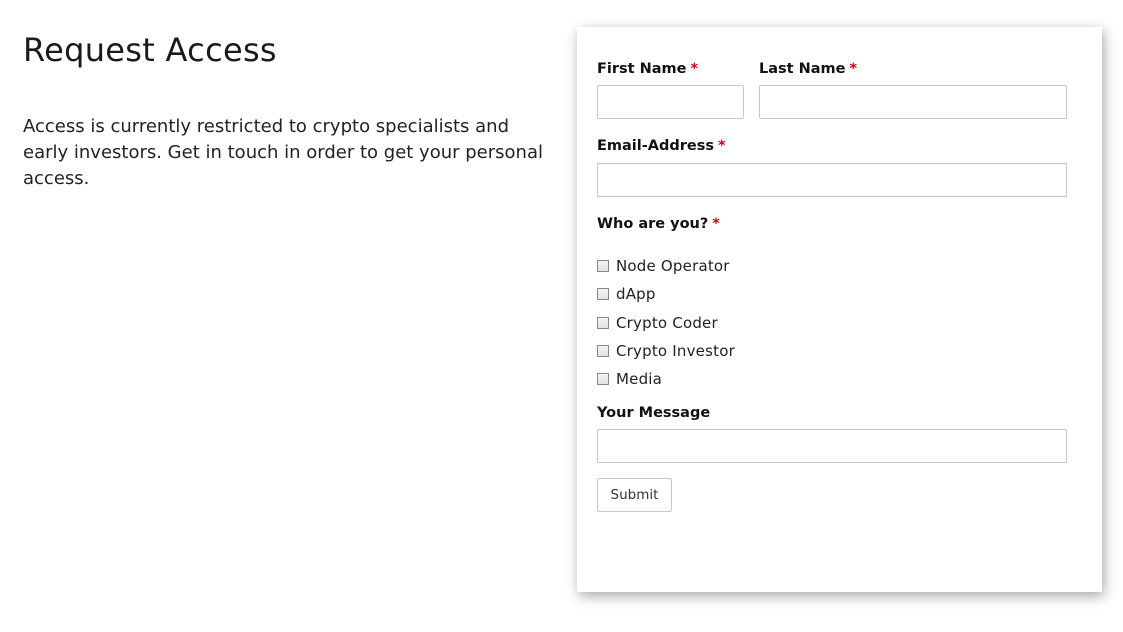  I want to click on dapp-checkbox, so click(603, 294).